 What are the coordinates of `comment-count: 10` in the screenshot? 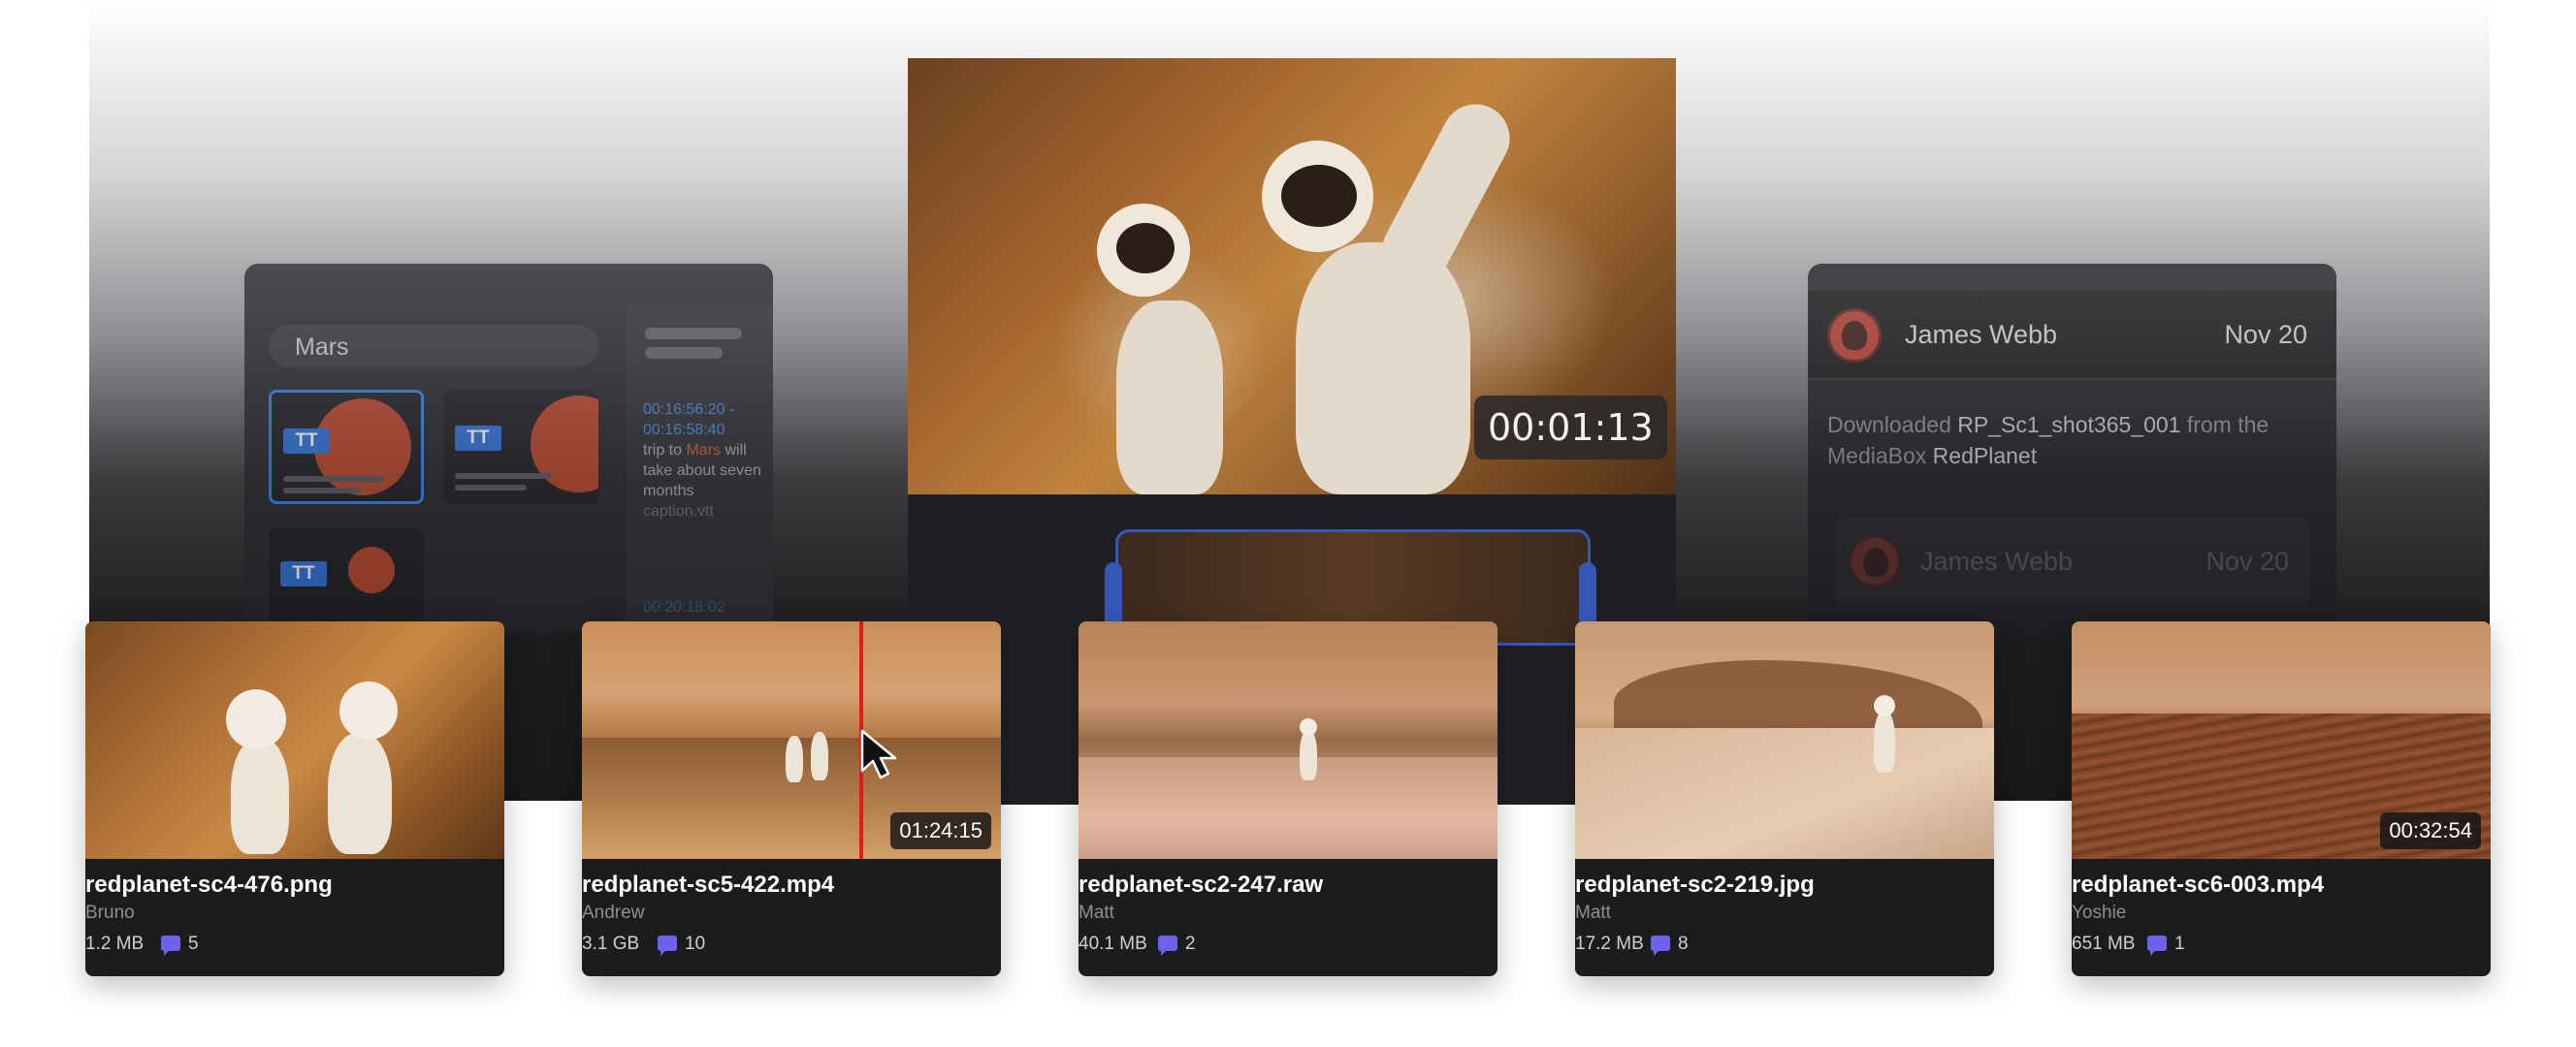 It's located at (695, 944).